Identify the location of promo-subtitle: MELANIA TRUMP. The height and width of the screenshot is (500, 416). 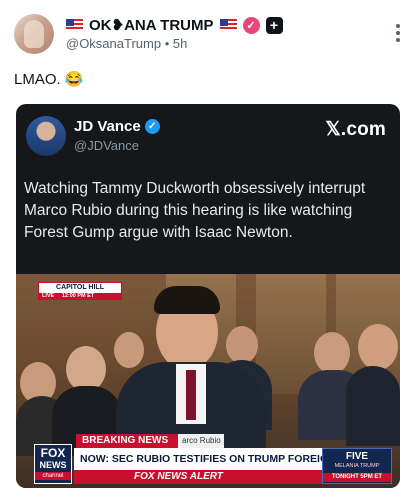
(357, 466).